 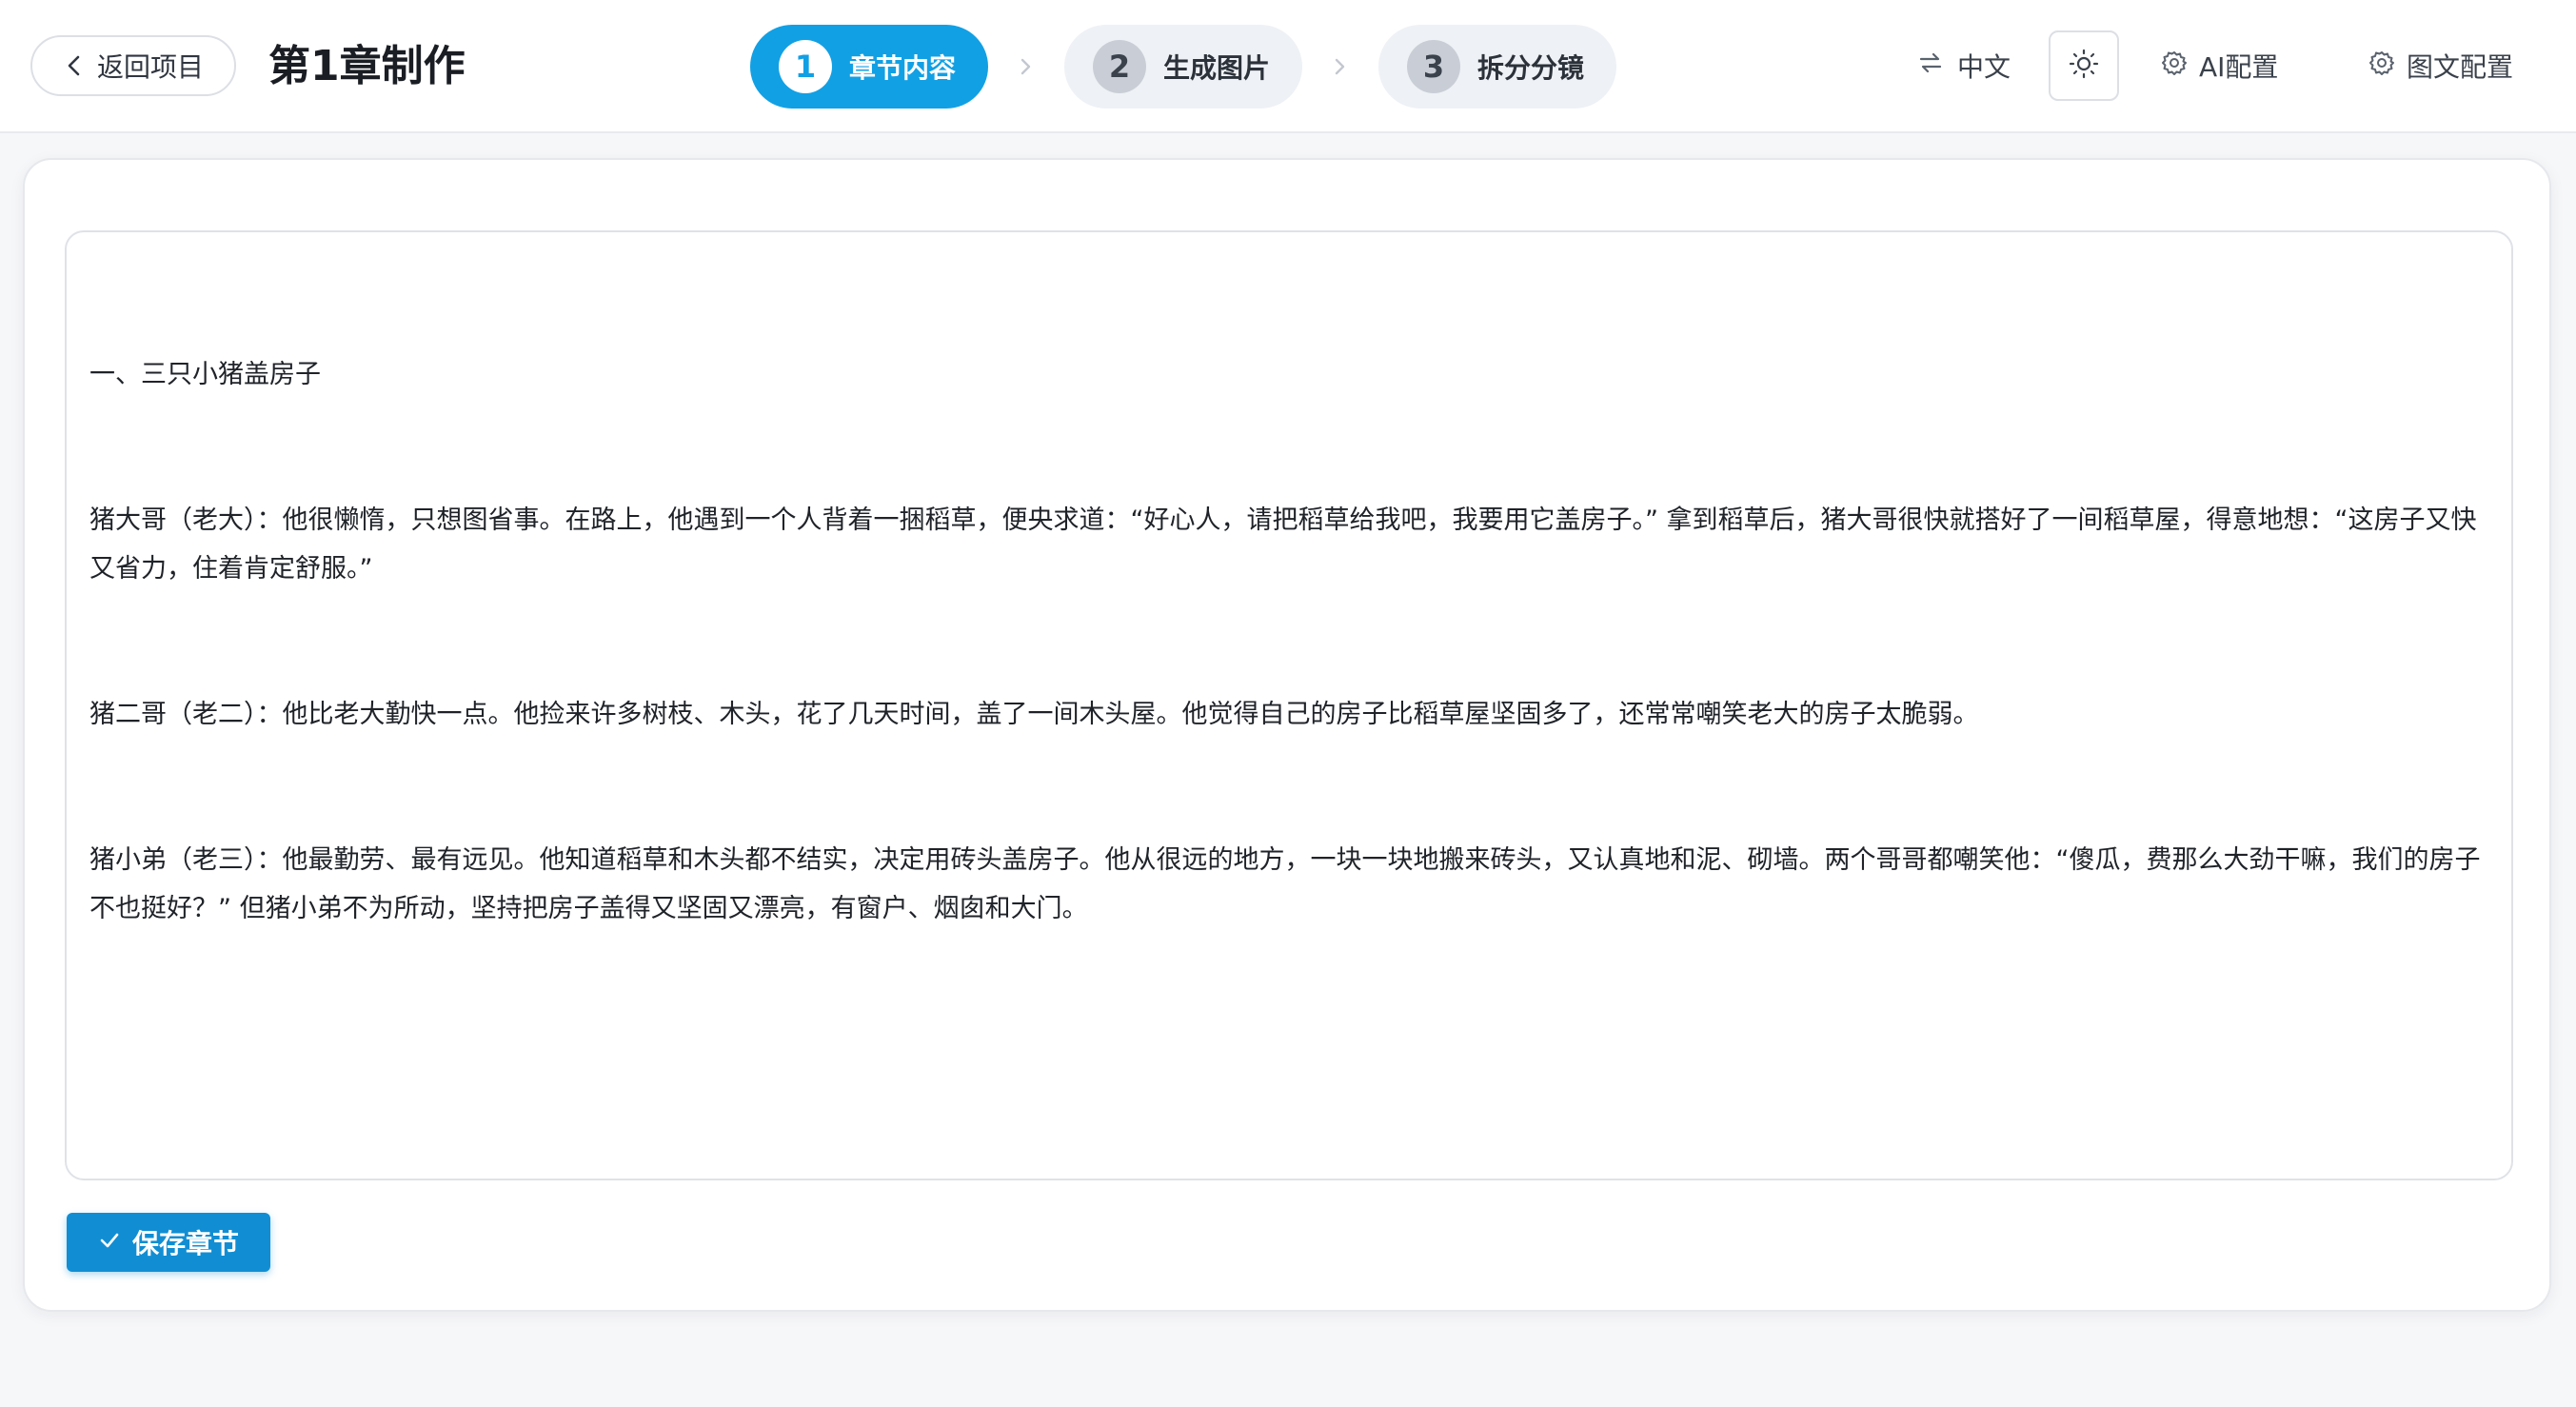 What do you see at coordinates (1434, 66) in the screenshot?
I see `step-number: 3` at bounding box center [1434, 66].